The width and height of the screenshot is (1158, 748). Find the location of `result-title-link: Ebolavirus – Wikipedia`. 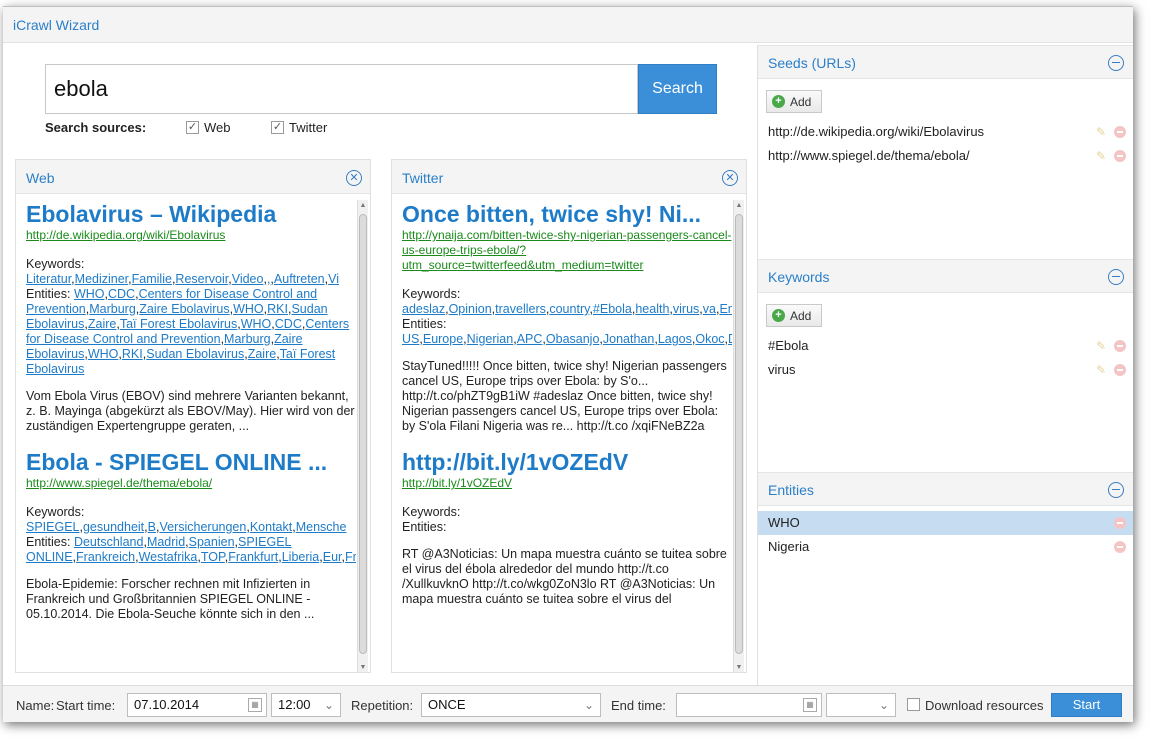

result-title-link: Ebolavirus – Wikipedia is located at coordinates (191, 214).